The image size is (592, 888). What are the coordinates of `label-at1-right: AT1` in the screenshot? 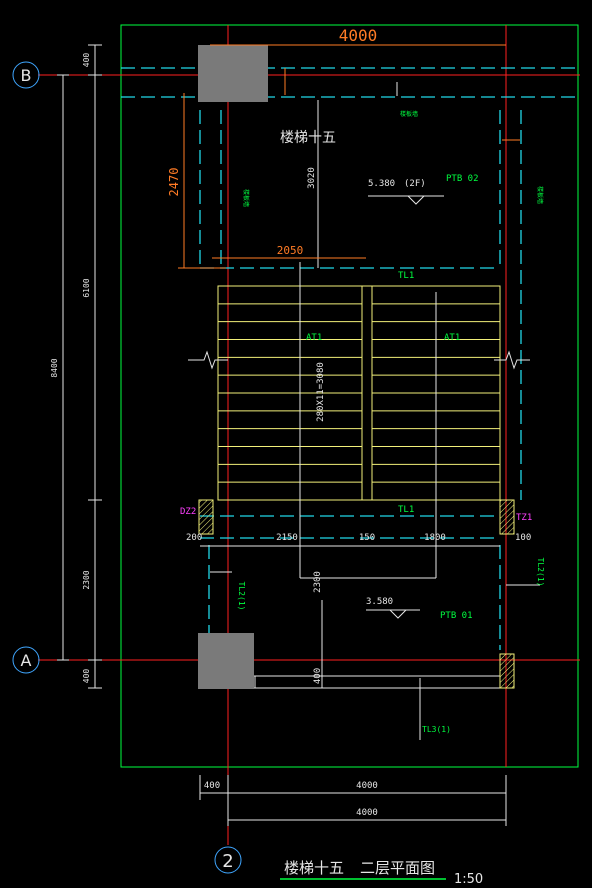 It's located at (452, 338).